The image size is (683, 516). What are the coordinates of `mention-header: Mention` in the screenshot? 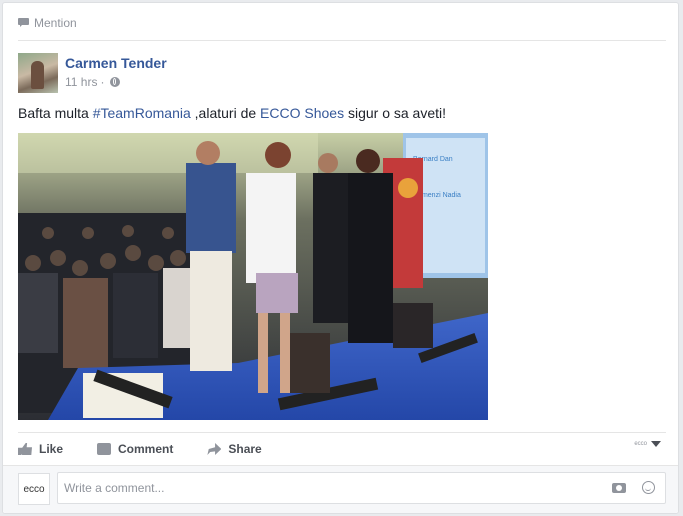 It's located at (47, 23).